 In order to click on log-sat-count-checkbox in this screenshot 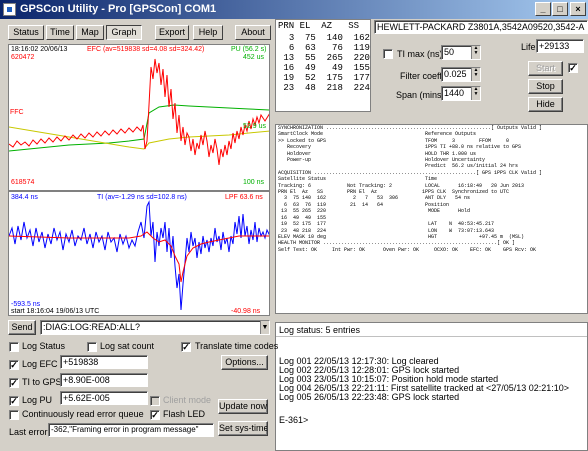, I will do `click(92, 347)`.